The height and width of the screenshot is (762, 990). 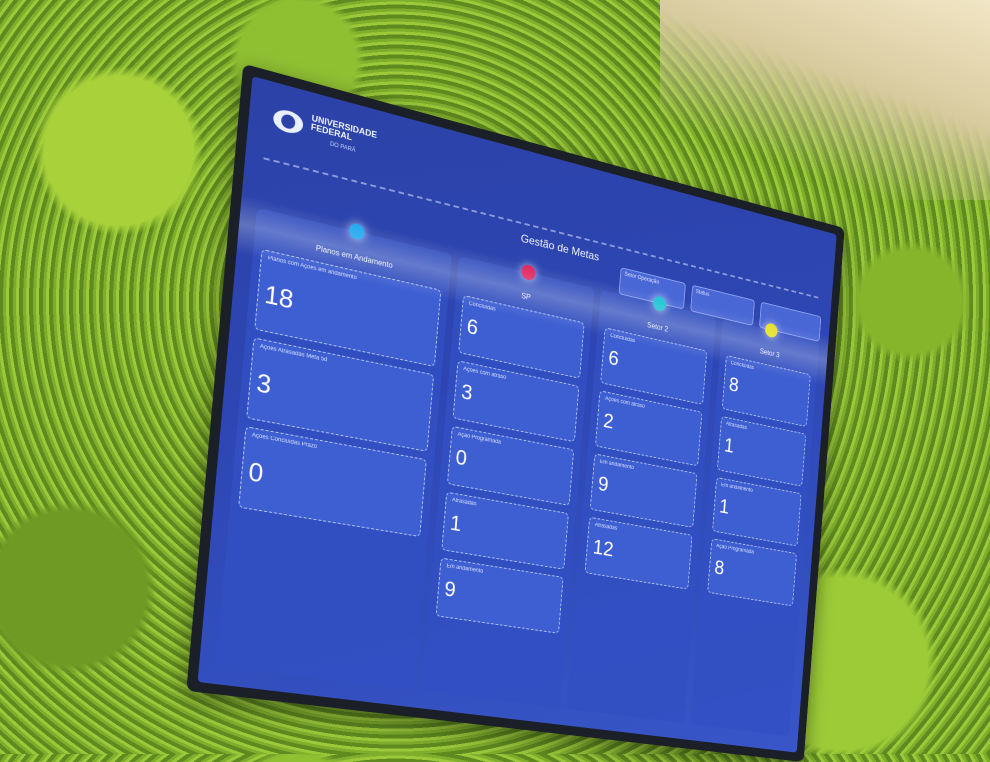 I want to click on top-card-label: Status, so click(x=702, y=293).